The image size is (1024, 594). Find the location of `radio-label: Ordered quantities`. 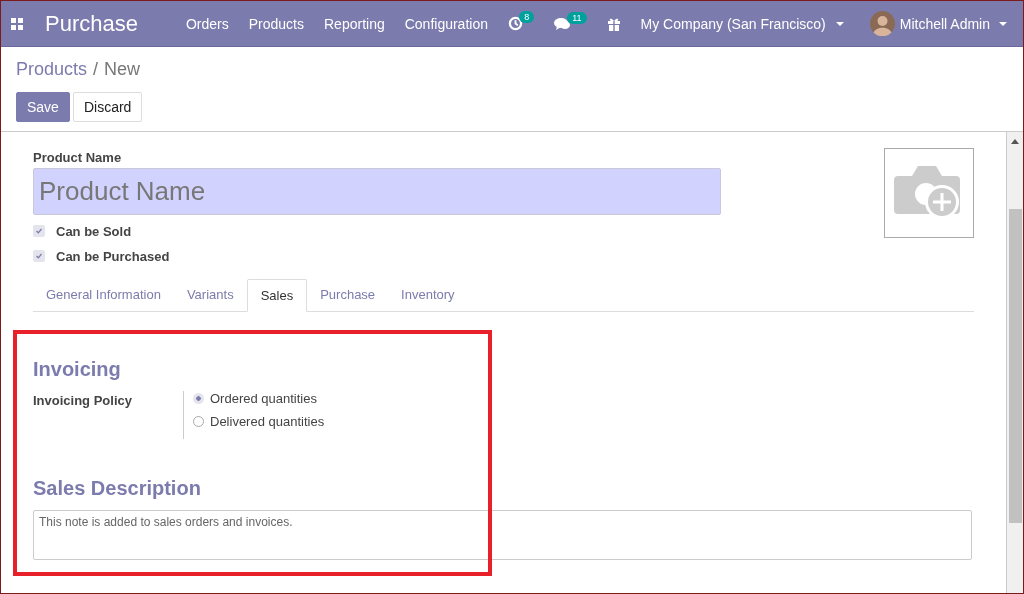

radio-label: Ordered quantities is located at coordinates (263, 398).